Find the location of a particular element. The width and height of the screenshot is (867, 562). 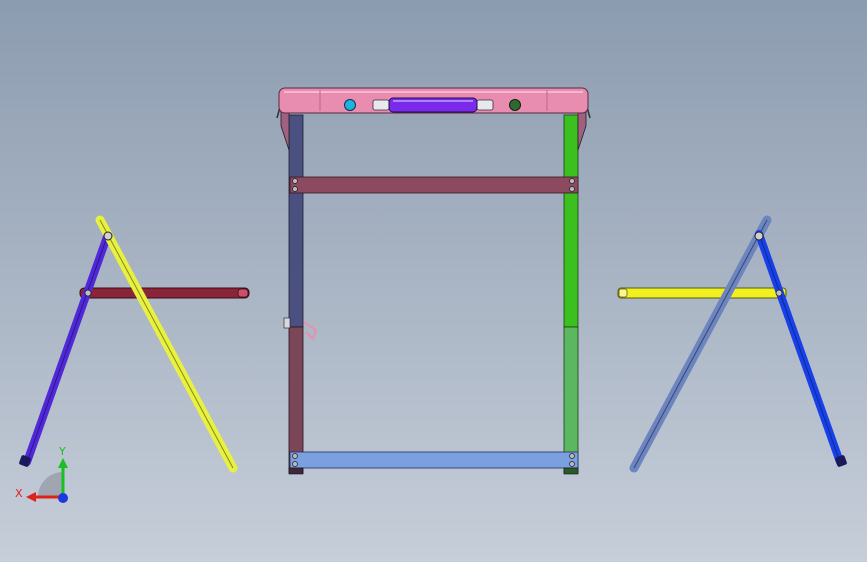

handle-latch-right is located at coordinates (485, 105).